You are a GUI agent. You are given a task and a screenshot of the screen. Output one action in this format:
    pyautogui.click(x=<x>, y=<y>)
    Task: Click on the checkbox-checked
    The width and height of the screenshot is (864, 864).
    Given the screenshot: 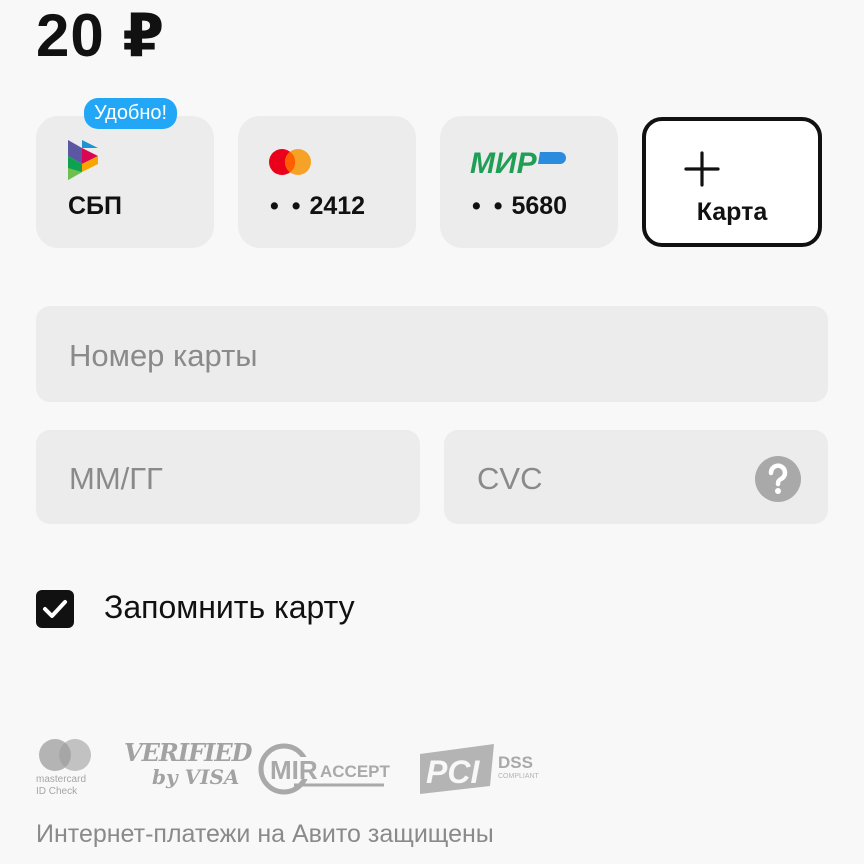 What is the action you would take?
    pyautogui.click(x=55, y=609)
    